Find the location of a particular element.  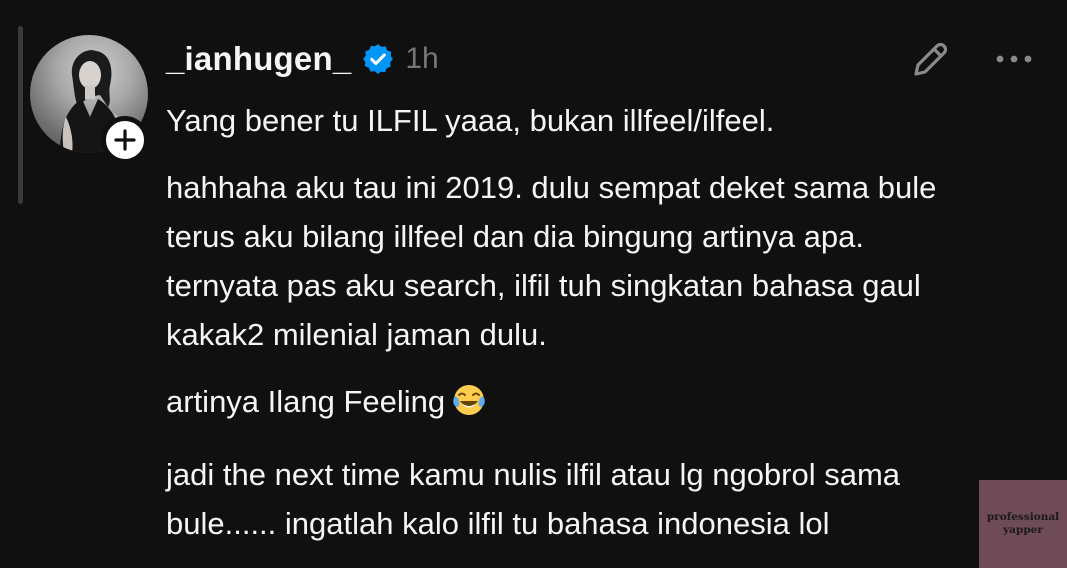

post-header: _ianhugen_ 1h is located at coordinates (302, 59).